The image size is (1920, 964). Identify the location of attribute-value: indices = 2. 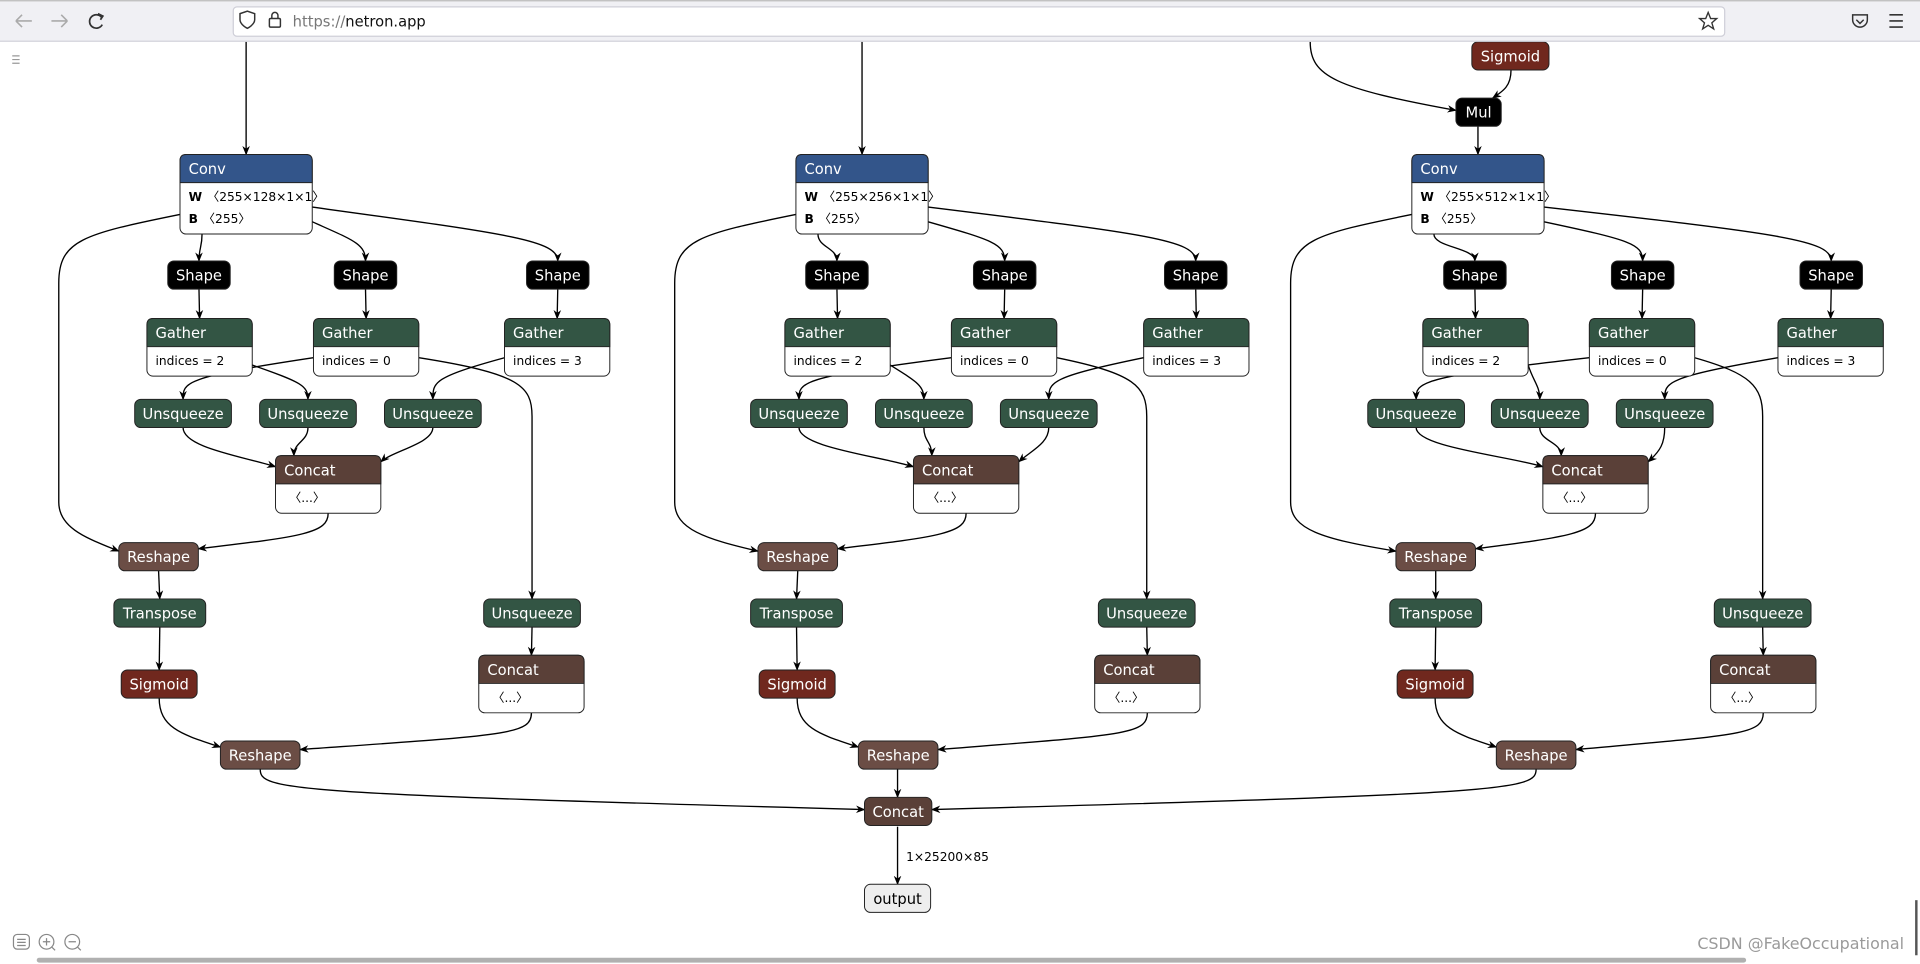
(1465, 361).